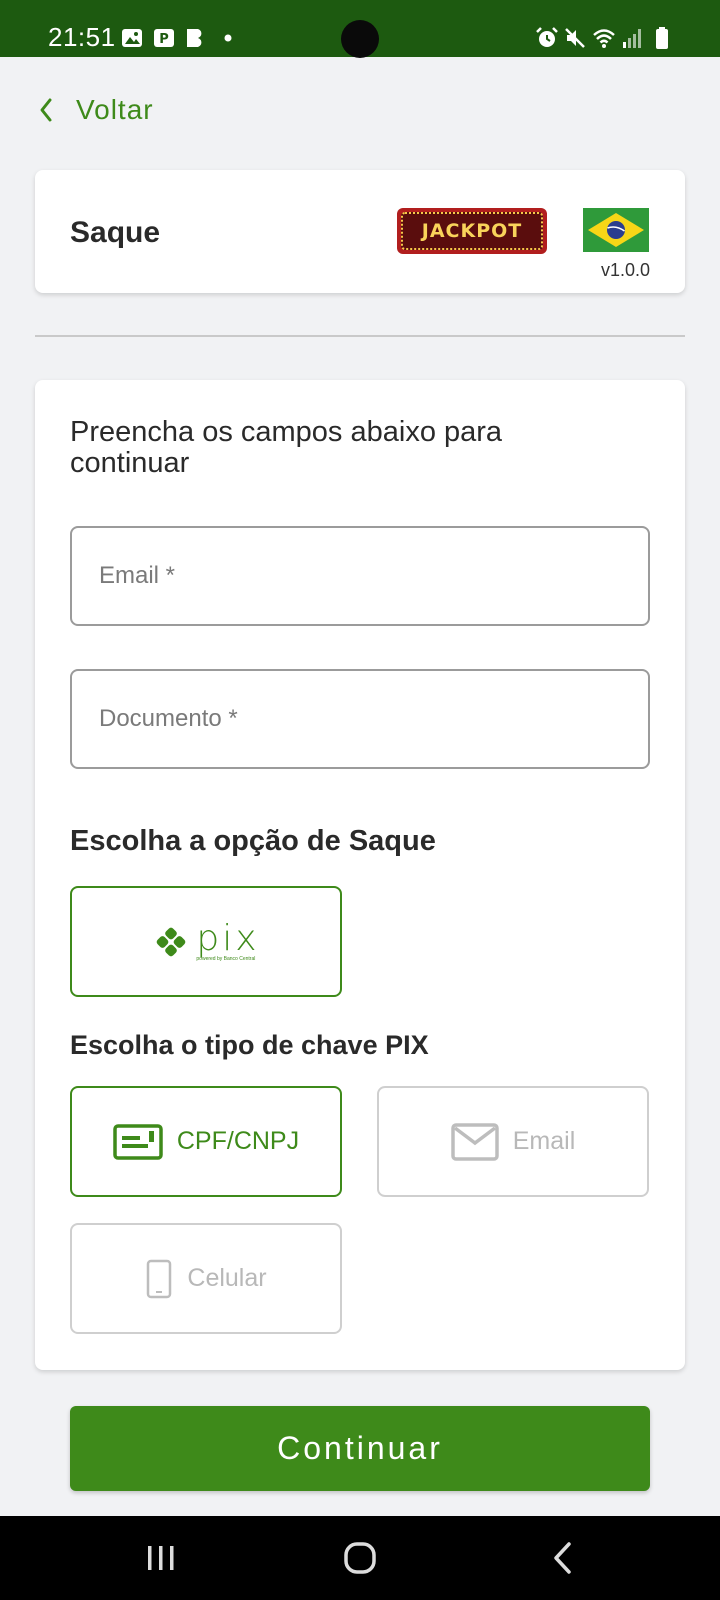 The height and width of the screenshot is (1600, 720). What do you see at coordinates (238, 1141) in the screenshot?
I see `pix-key-label: CPF/CNPJ` at bounding box center [238, 1141].